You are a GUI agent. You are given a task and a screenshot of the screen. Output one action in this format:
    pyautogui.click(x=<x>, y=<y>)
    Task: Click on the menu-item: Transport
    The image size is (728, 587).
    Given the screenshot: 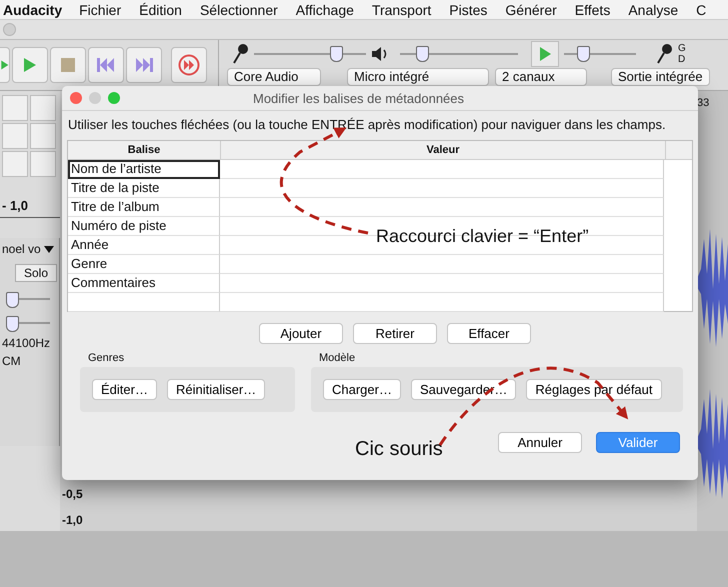 What is the action you would take?
    pyautogui.click(x=401, y=10)
    